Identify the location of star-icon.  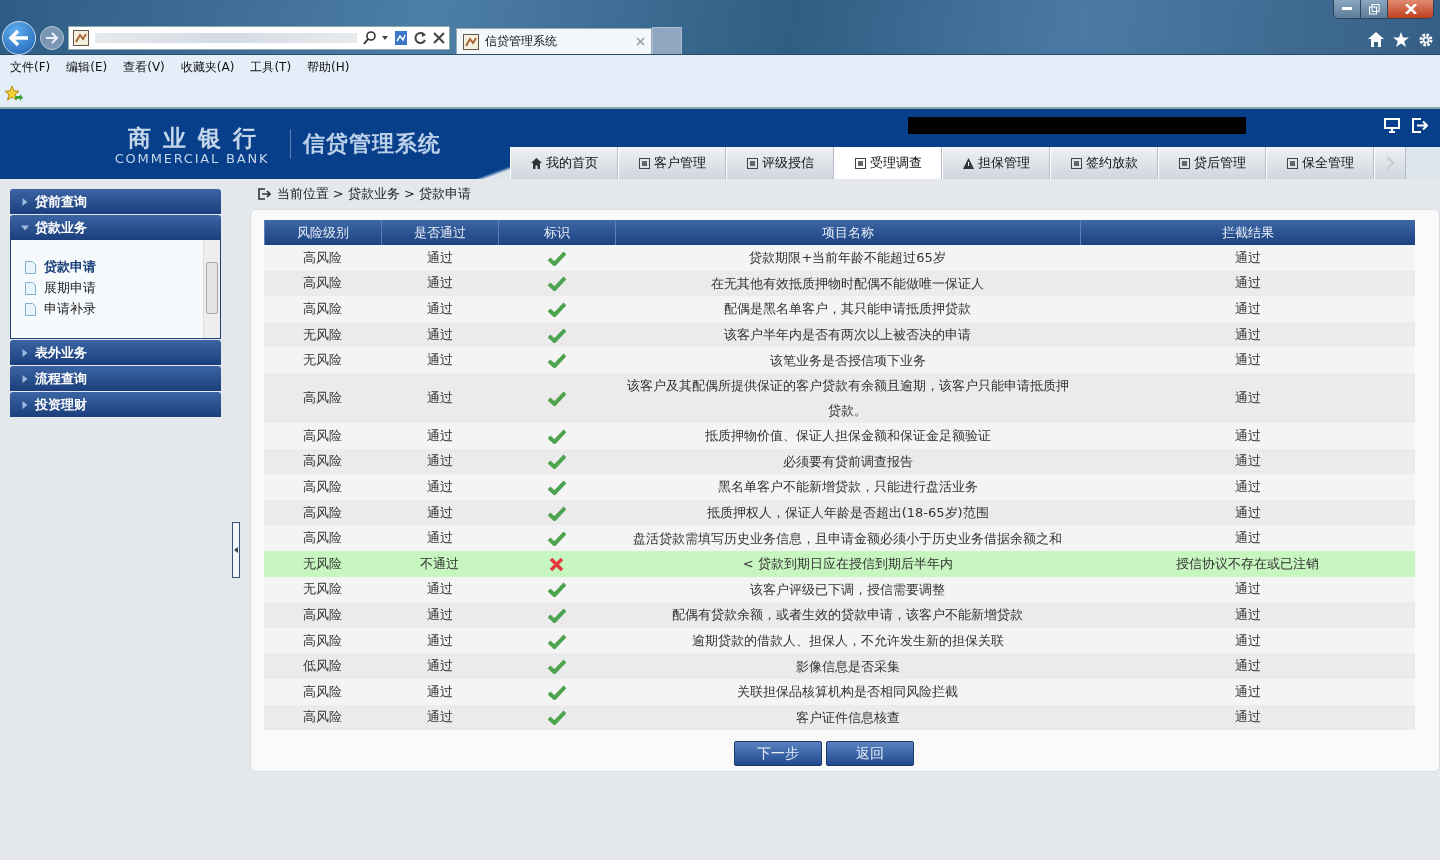
(1401, 39).